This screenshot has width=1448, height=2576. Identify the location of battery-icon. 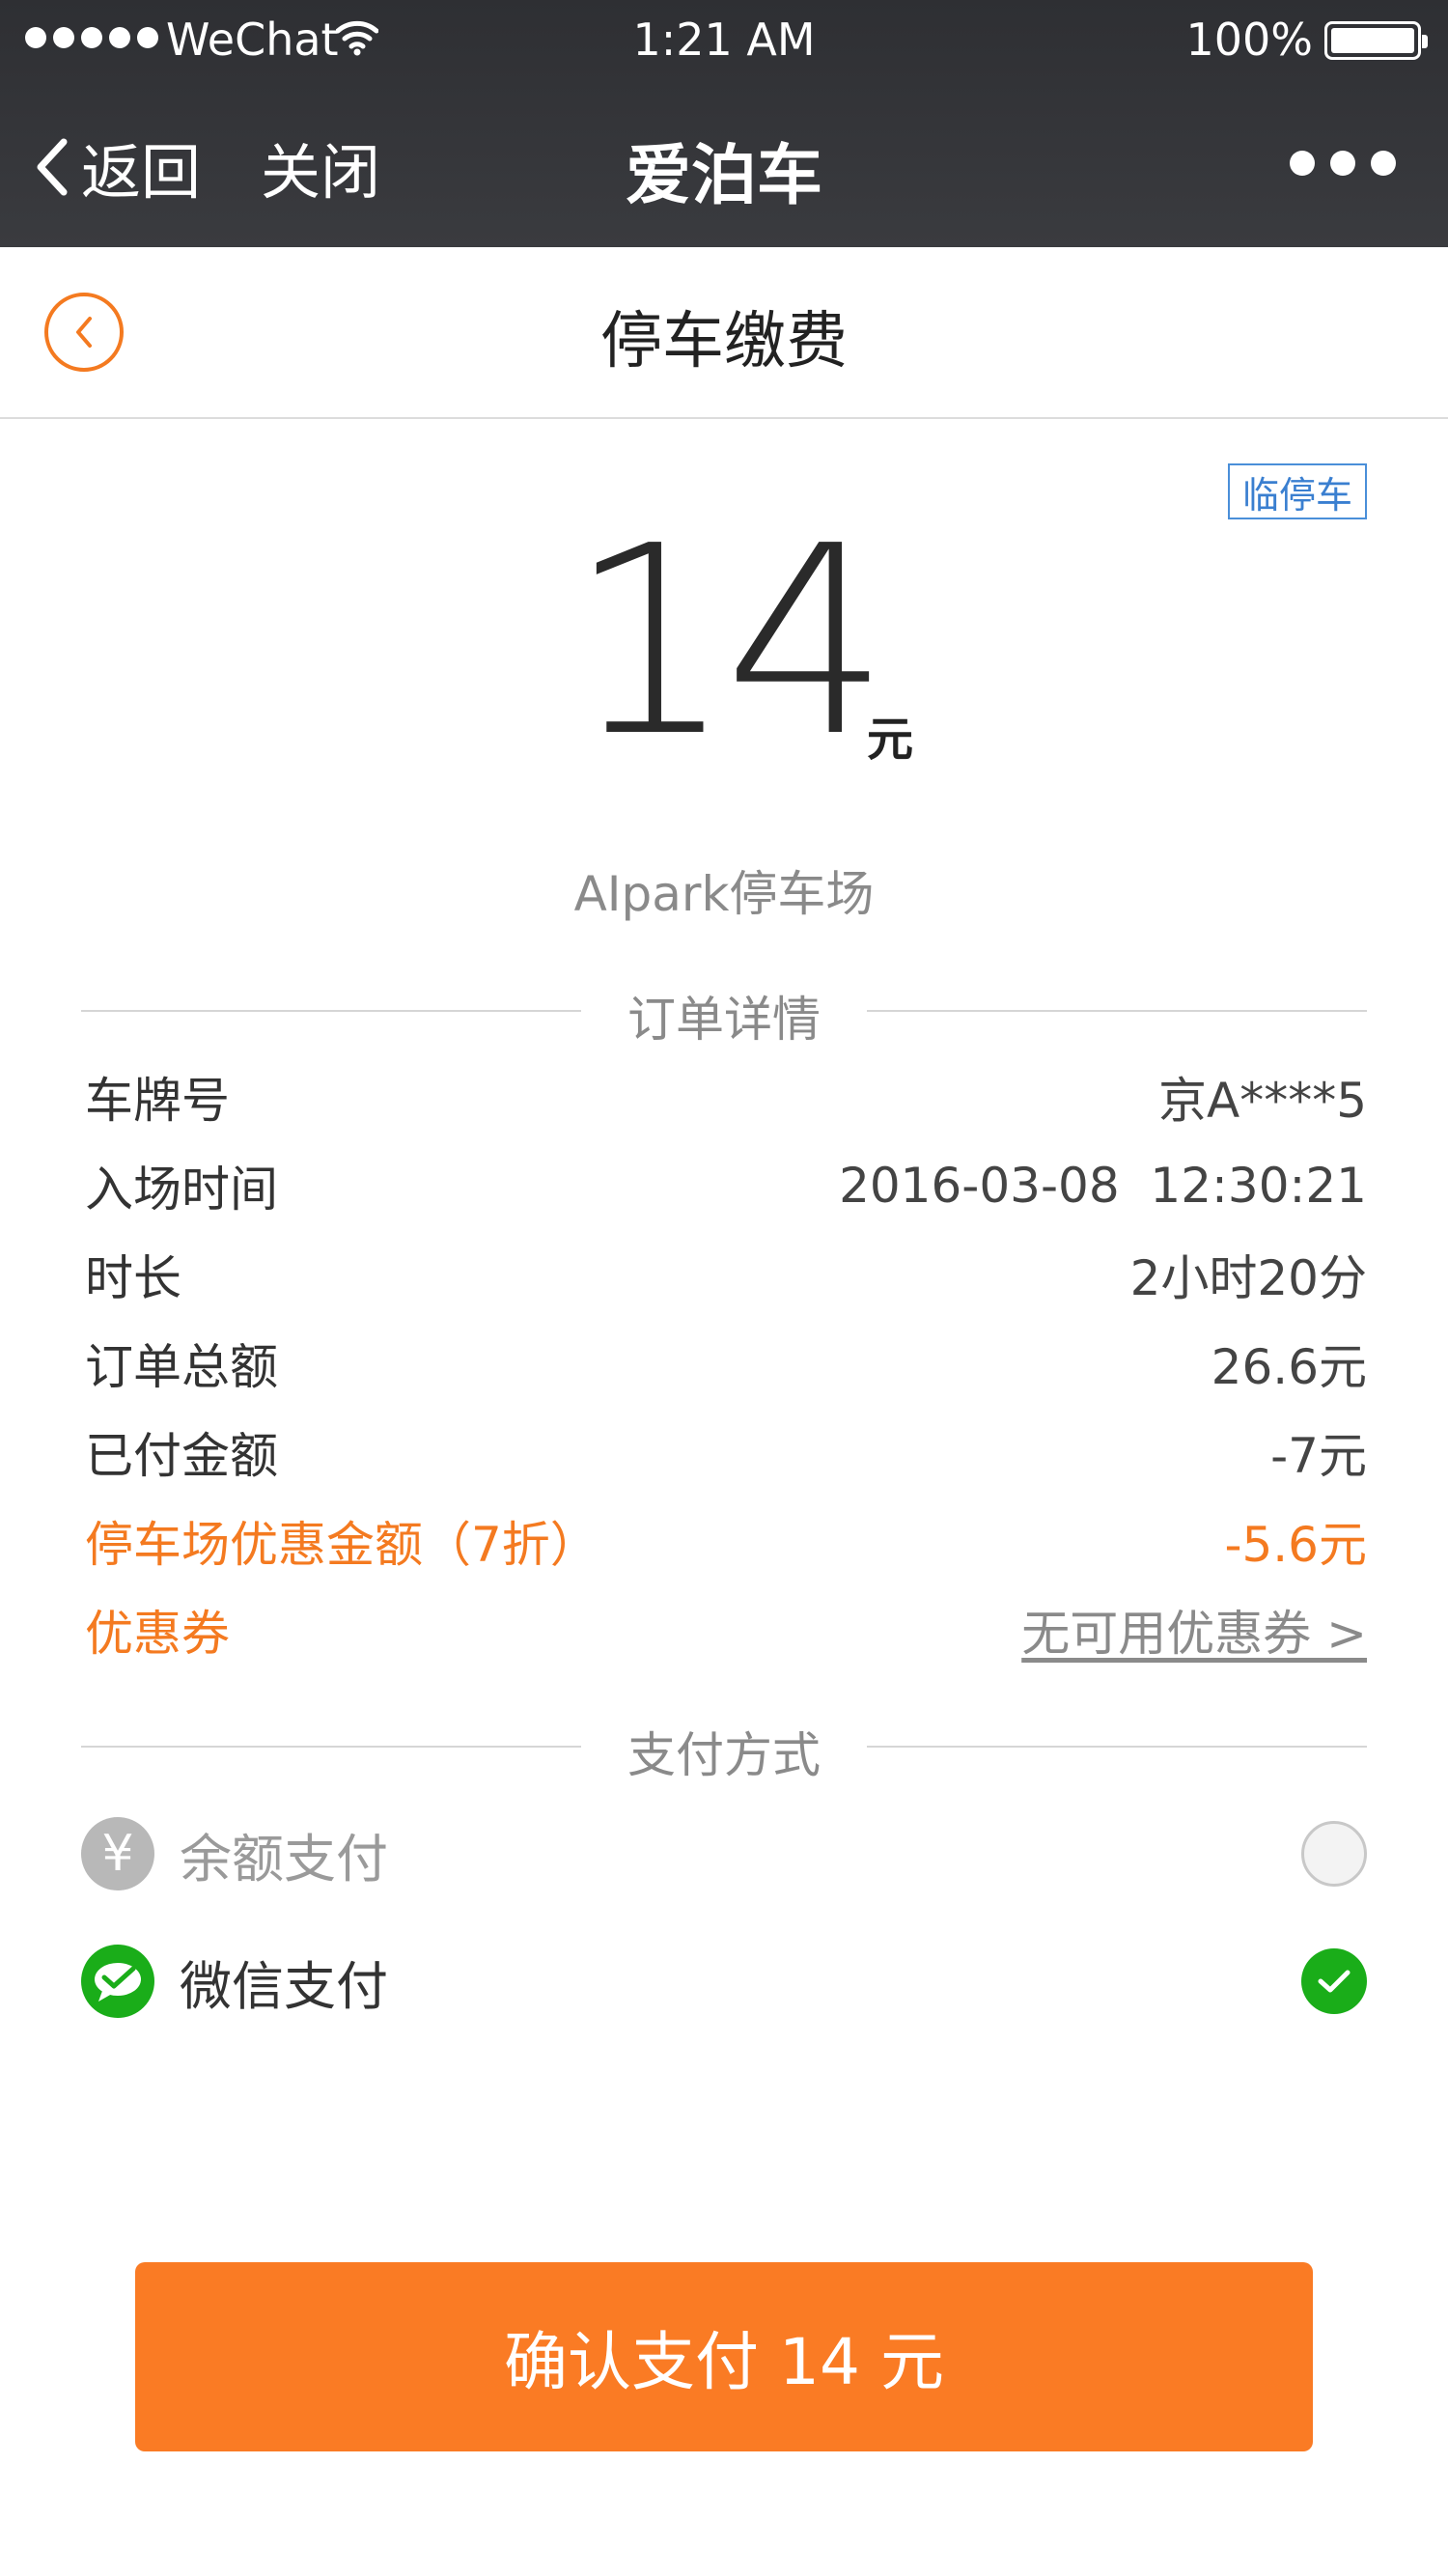
(1376, 41).